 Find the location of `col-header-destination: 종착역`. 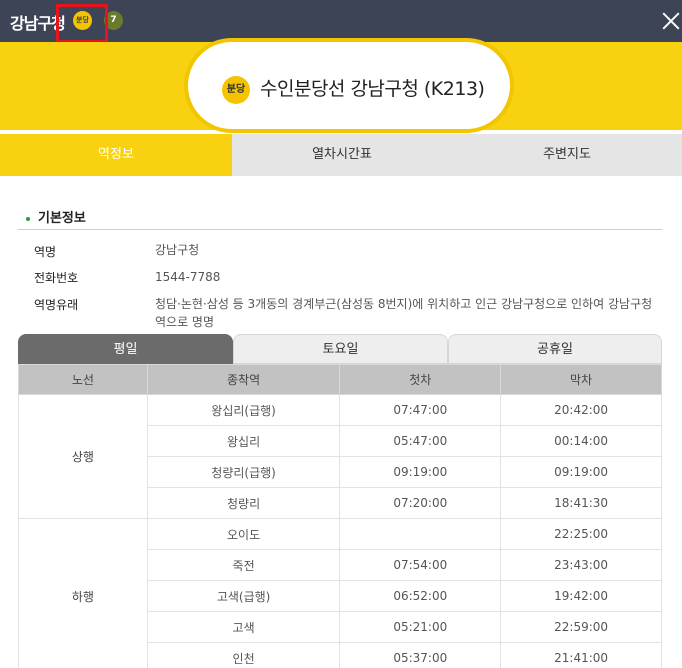

col-header-destination: 종착역 is located at coordinates (243, 379).